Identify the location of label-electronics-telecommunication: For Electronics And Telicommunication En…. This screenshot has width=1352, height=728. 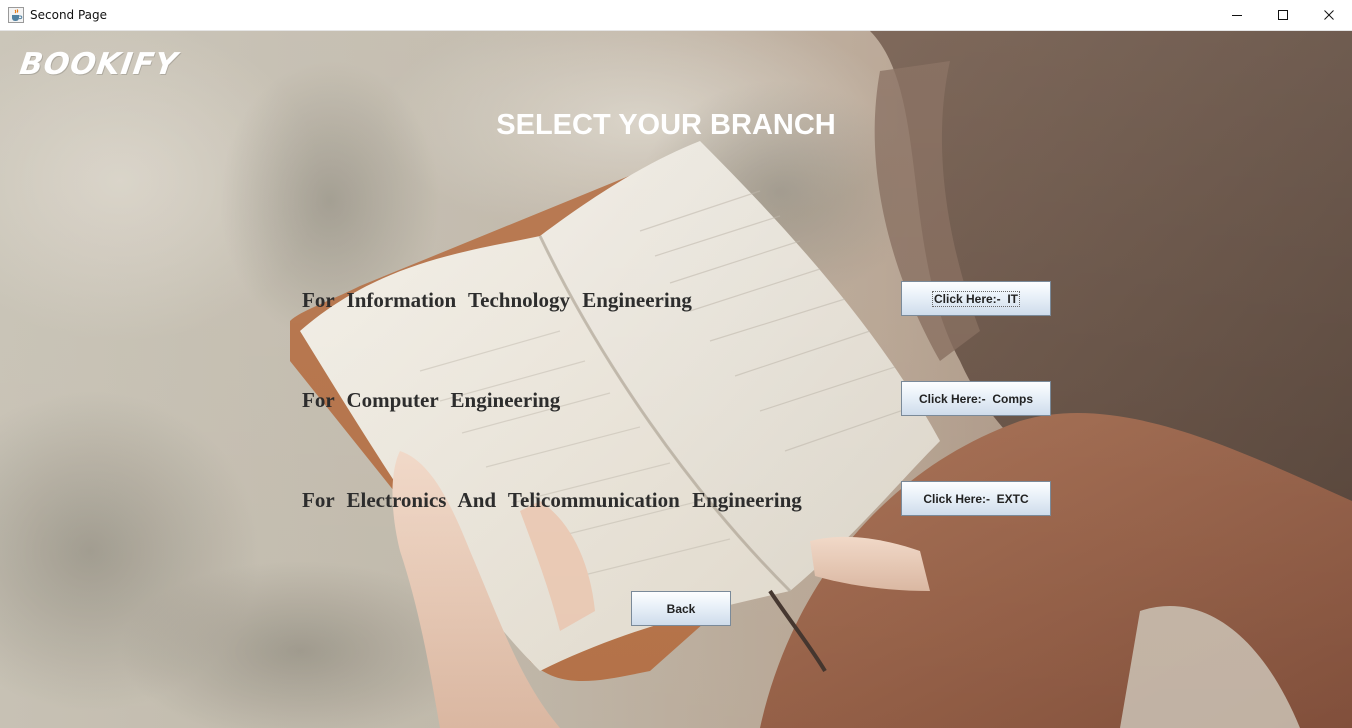
(552, 500).